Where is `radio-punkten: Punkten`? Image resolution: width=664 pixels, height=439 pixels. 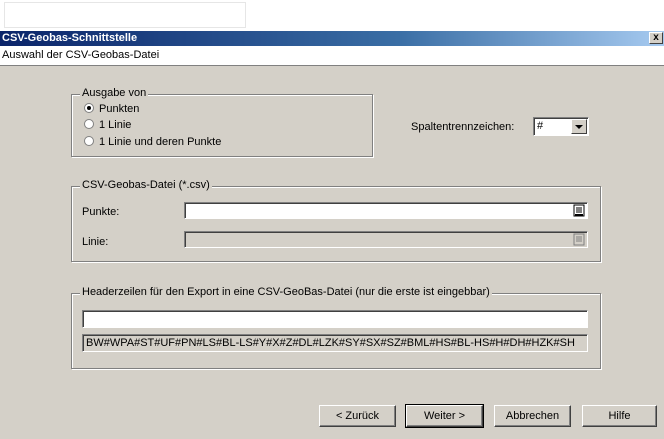
radio-punkten: Punkten is located at coordinates (111, 109).